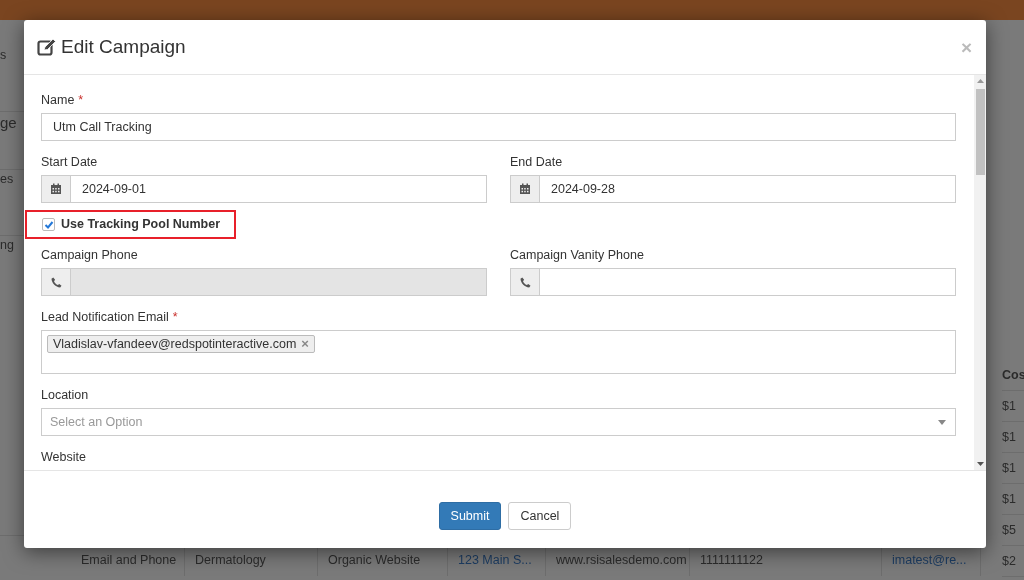 The width and height of the screenshot is (1024, 580). What do you see at coordinates (7, 179) in the screenshot?
I see `background-text: es` at bounding box center [7, 179].